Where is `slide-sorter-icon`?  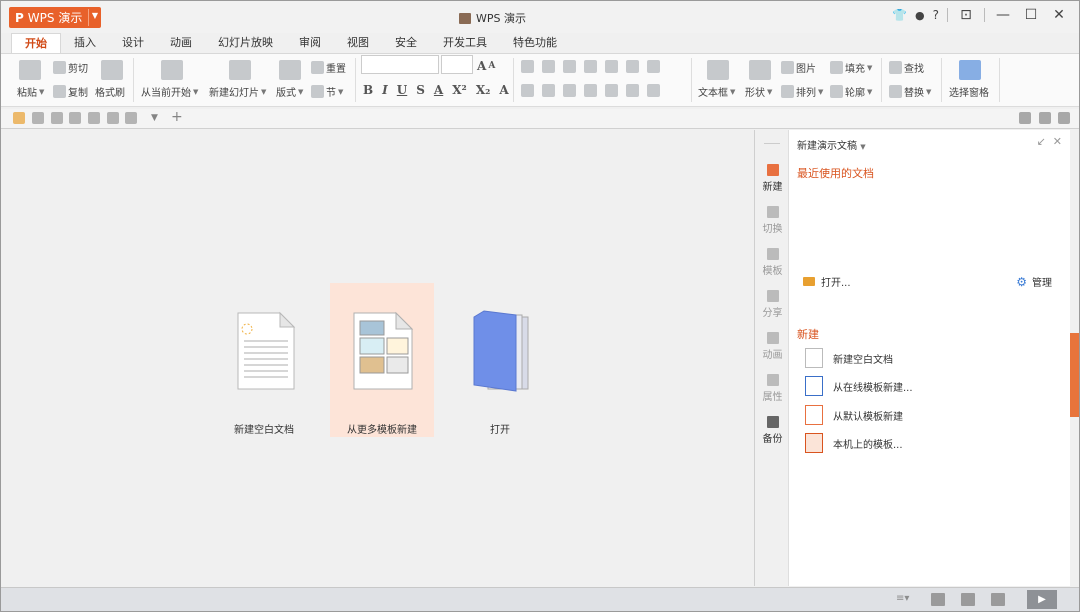 slide-sorter-icon is located at coordinates (968, 599).